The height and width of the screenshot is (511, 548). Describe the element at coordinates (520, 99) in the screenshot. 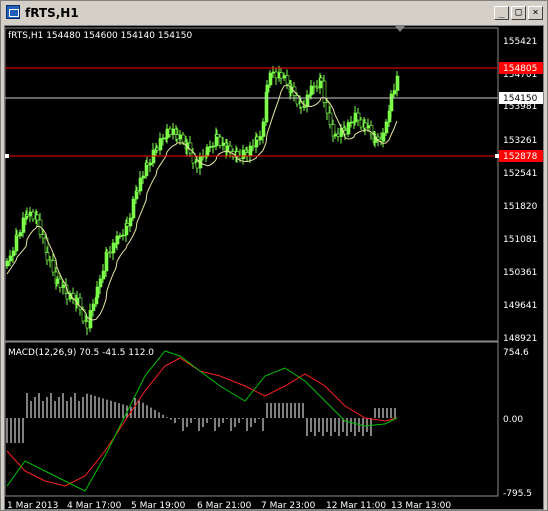

I see `current-price-label: 154150` at that location.